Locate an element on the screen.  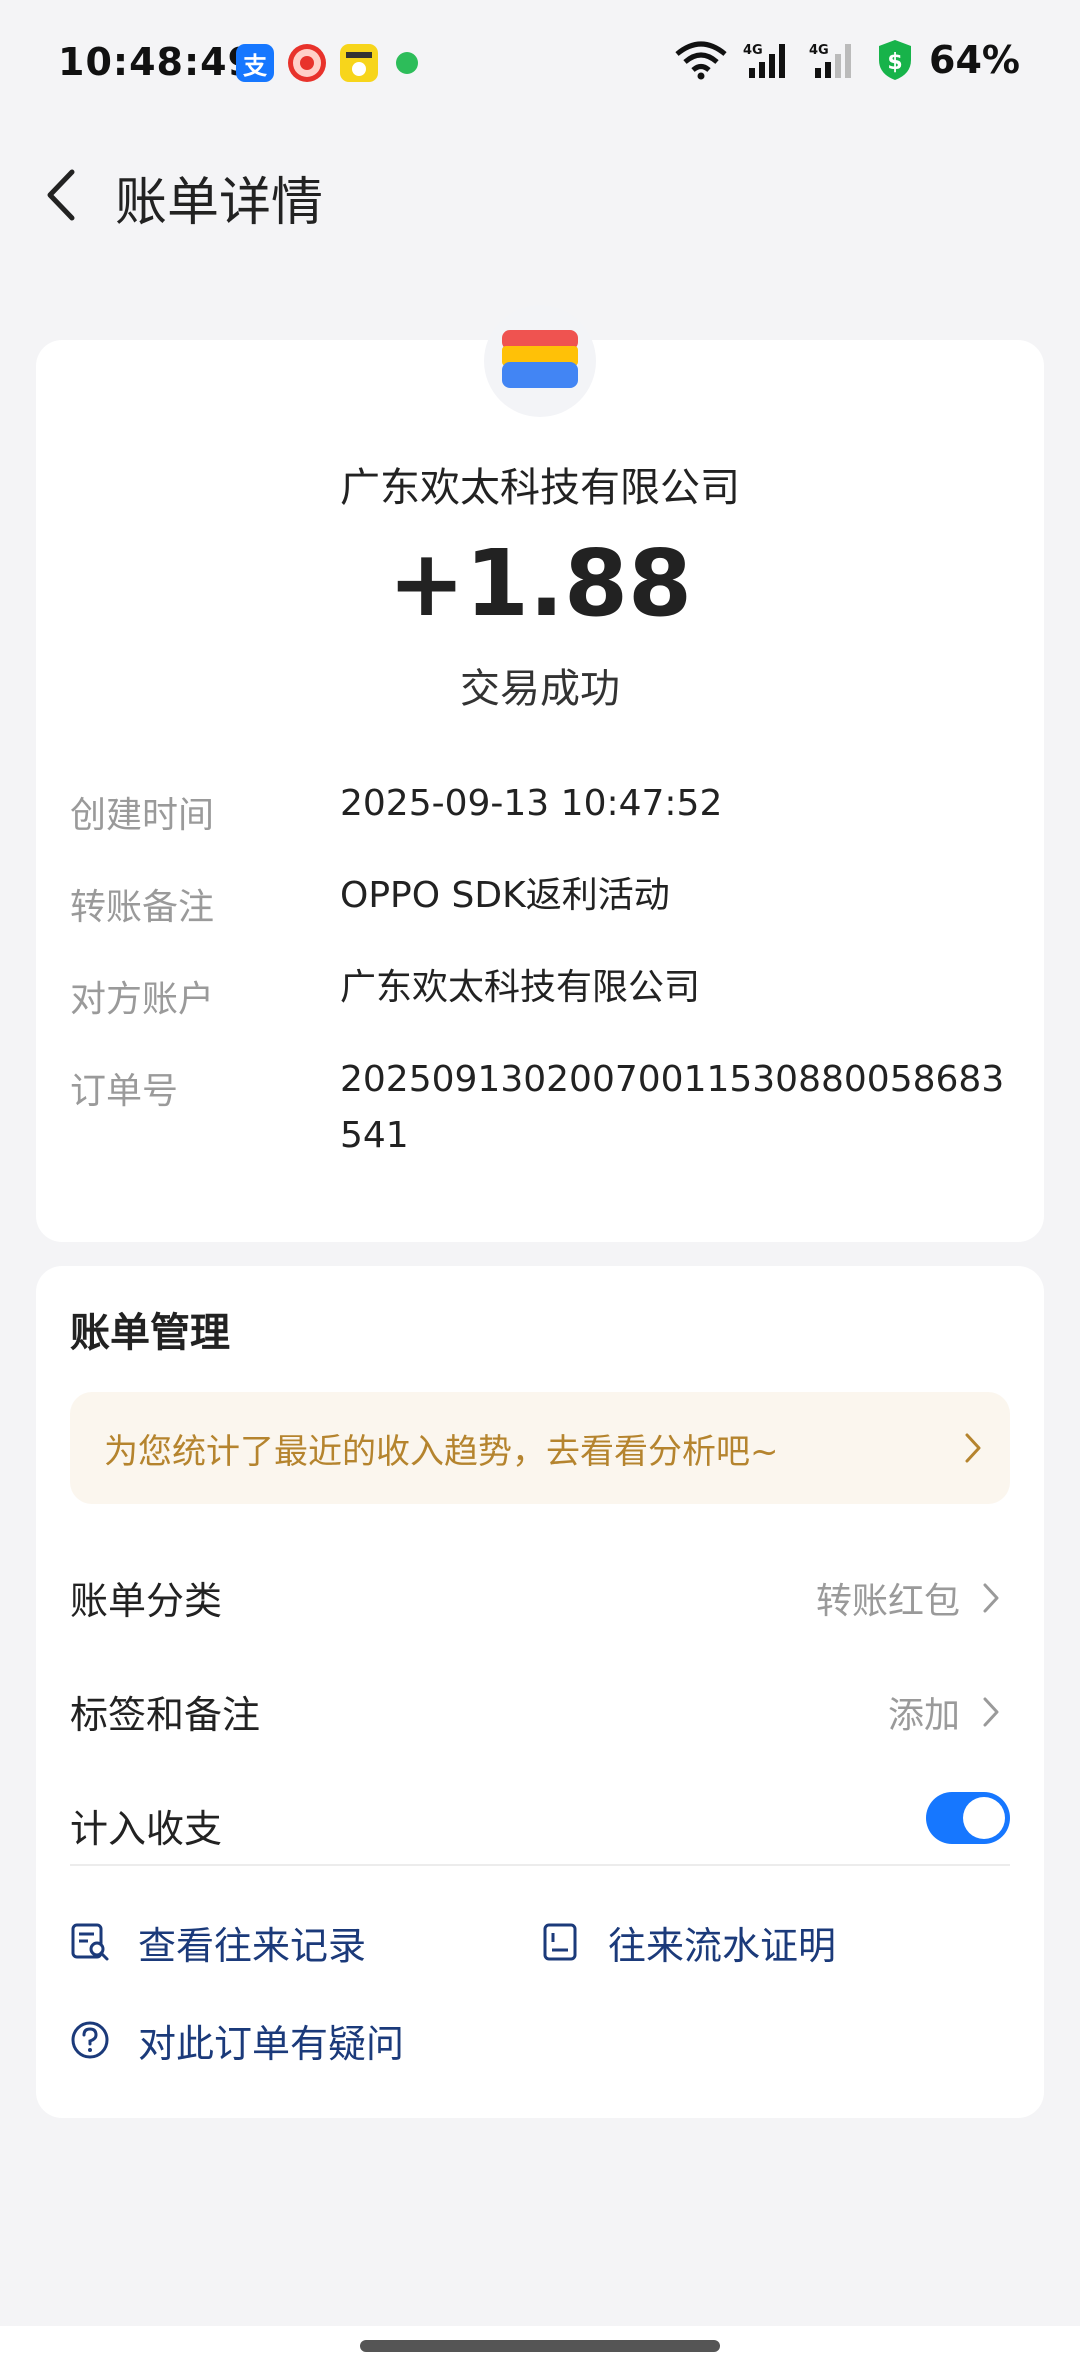
detail-value: 广东欢太科技有限公司 is located at coordinates (520, 987).